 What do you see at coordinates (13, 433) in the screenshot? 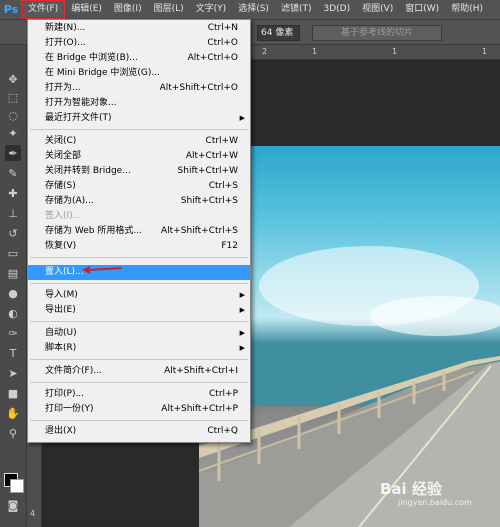
I see `zoom-tool-icon: ⚲` at bounding box center [13, 433].